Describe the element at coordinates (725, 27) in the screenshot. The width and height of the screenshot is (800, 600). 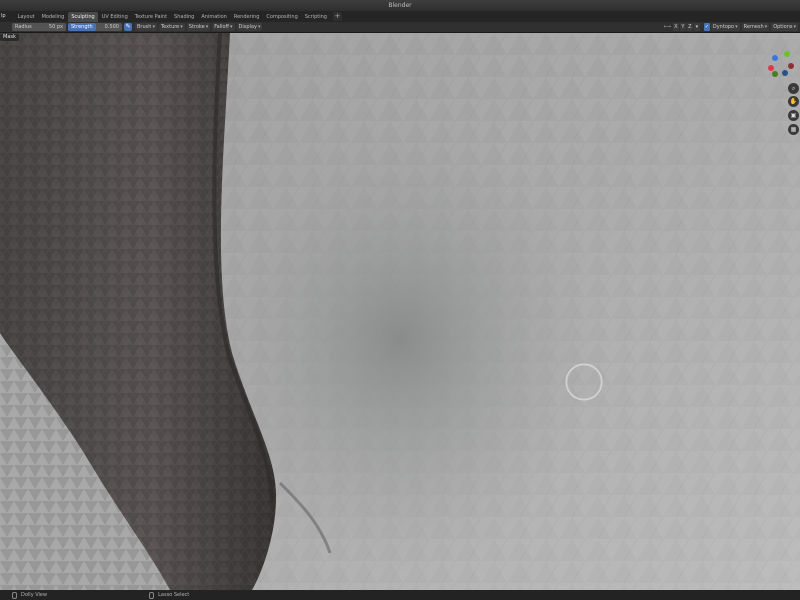
I see `dyntopo-dropdown: Dyntopo` at that location.